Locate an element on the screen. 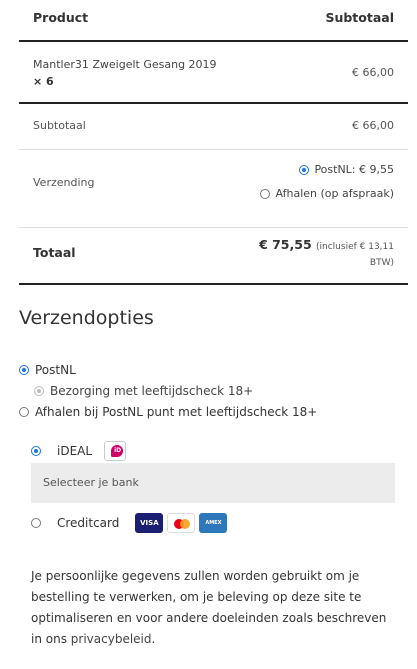  order-table-header: Product Subtotaal is located at coordinates (213, 21).